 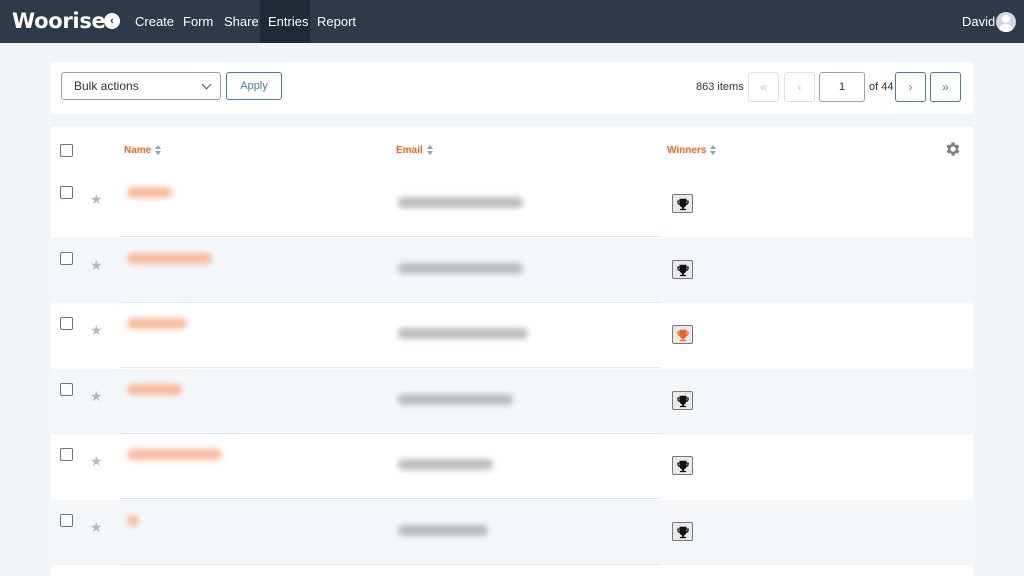 What do you see at coordinates (285, 21) in the screenshot?
I see `nav-item-entries: Entries` at bounding box center [285, 21].